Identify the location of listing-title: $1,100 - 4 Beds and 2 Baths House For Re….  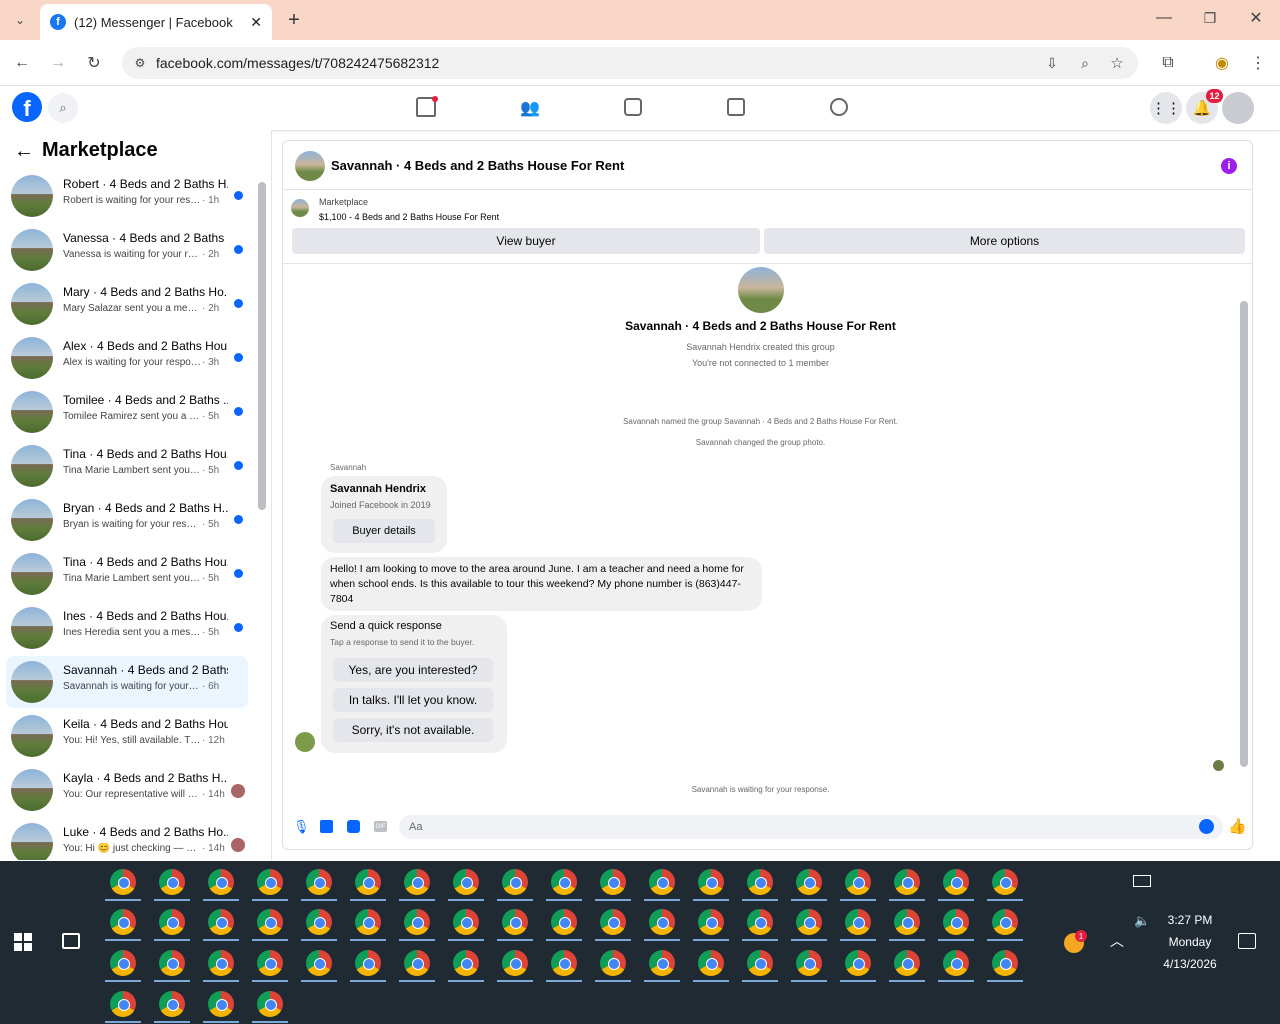
(409, 217).